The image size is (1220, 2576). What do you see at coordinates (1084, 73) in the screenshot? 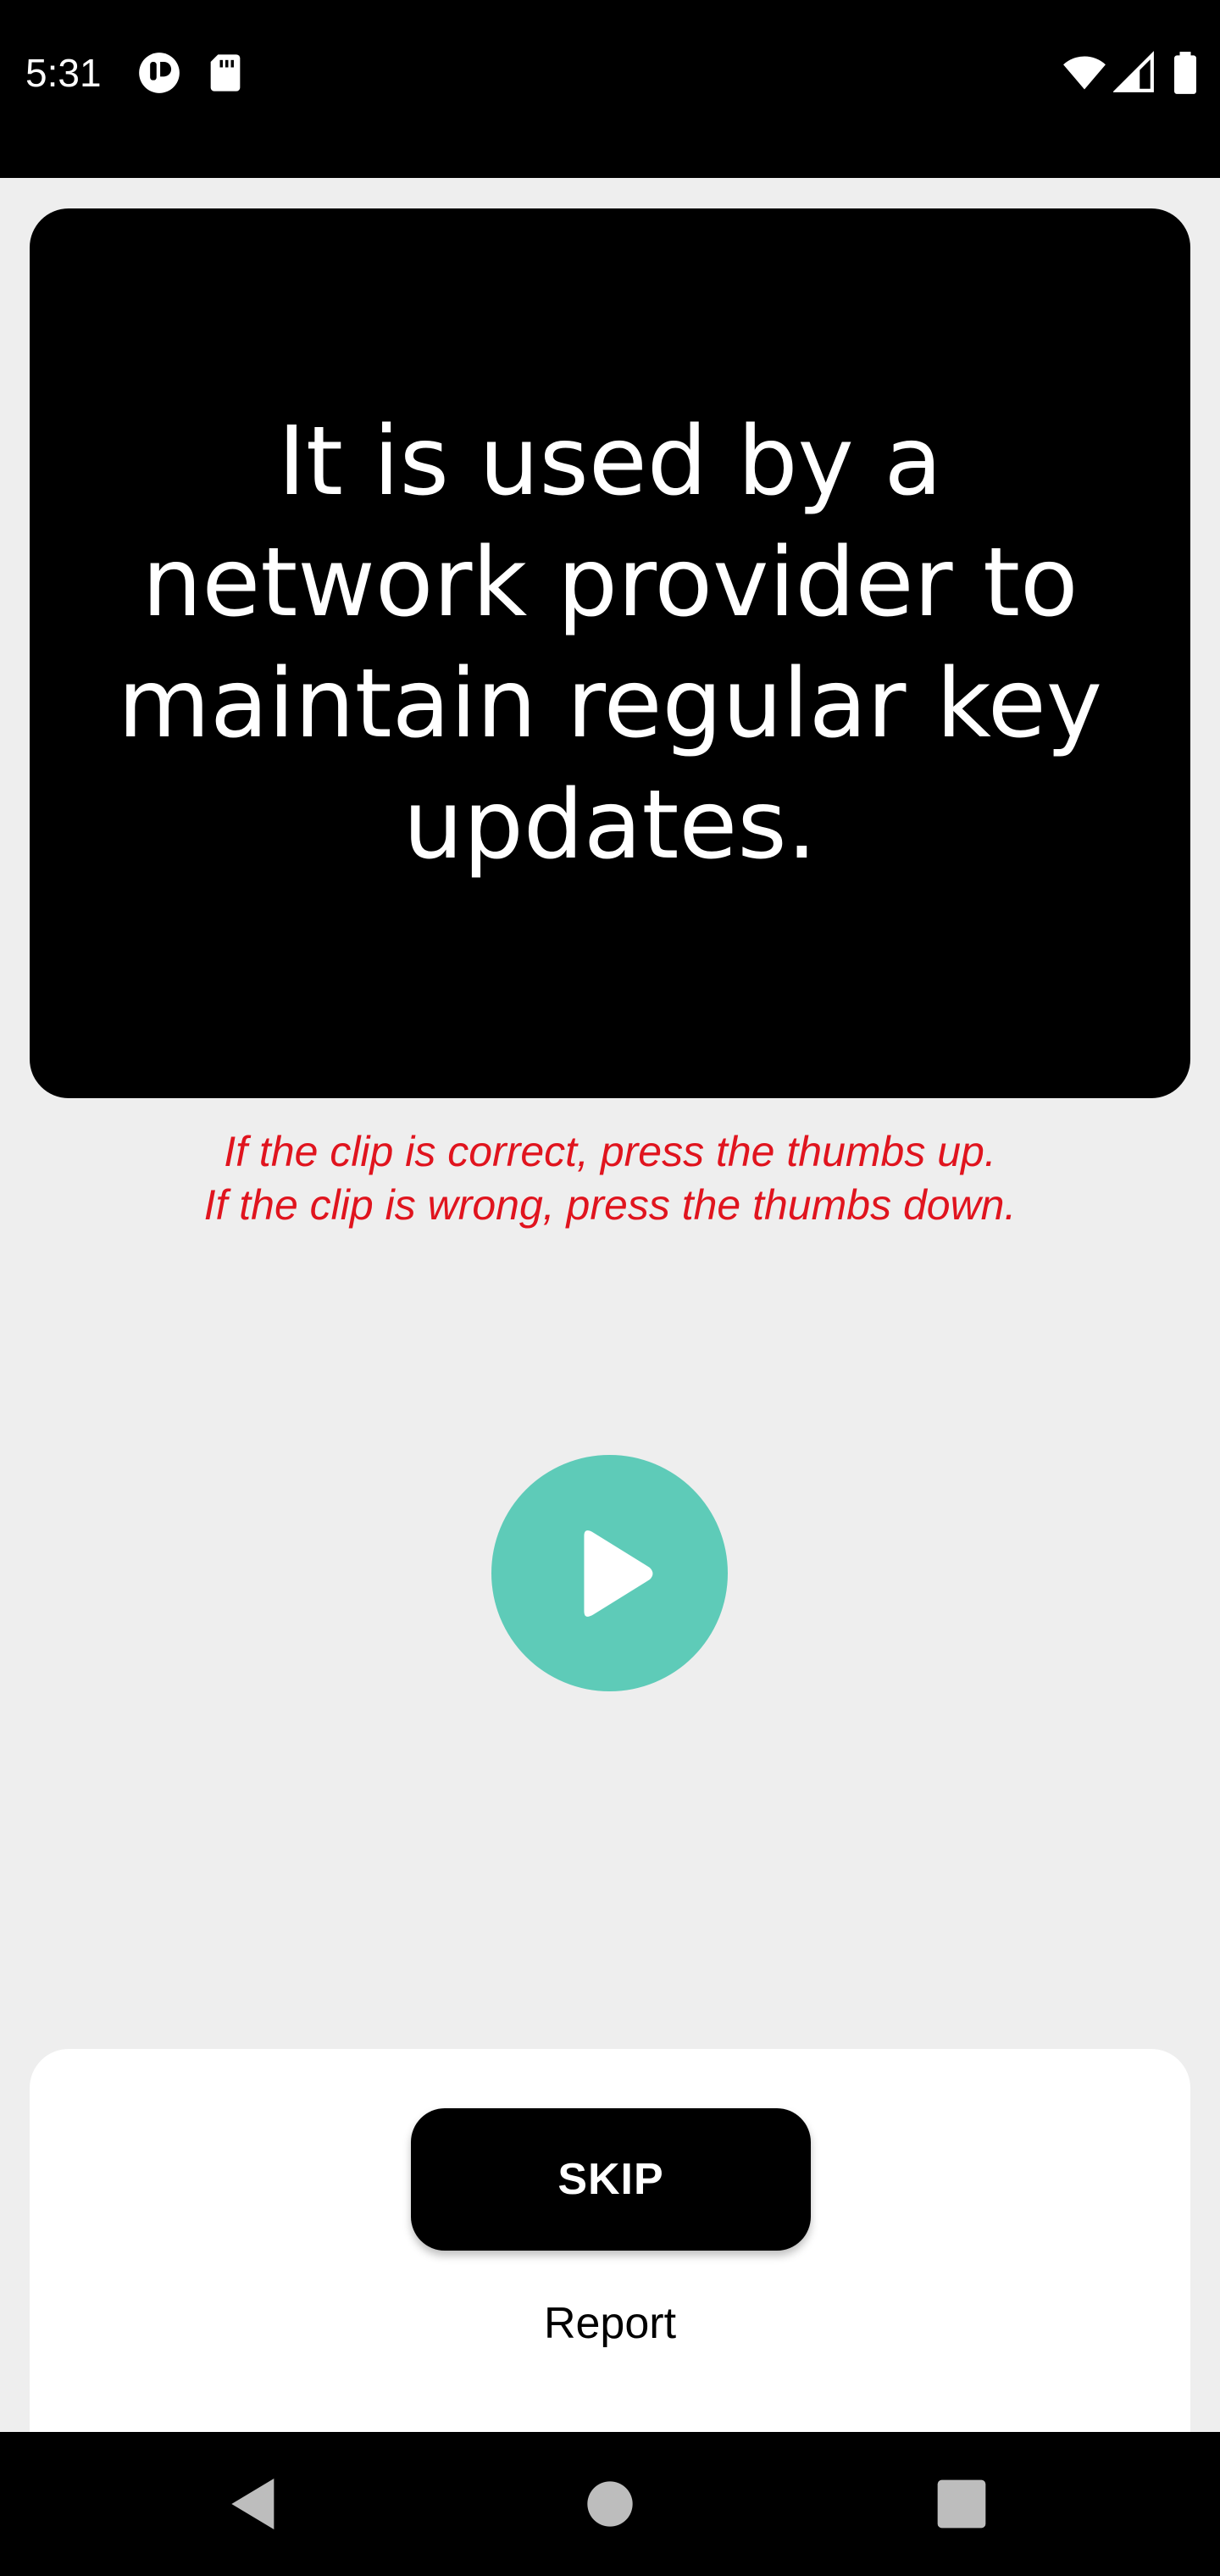
I see `wifi-icon` at bounding box center [1084, 73].